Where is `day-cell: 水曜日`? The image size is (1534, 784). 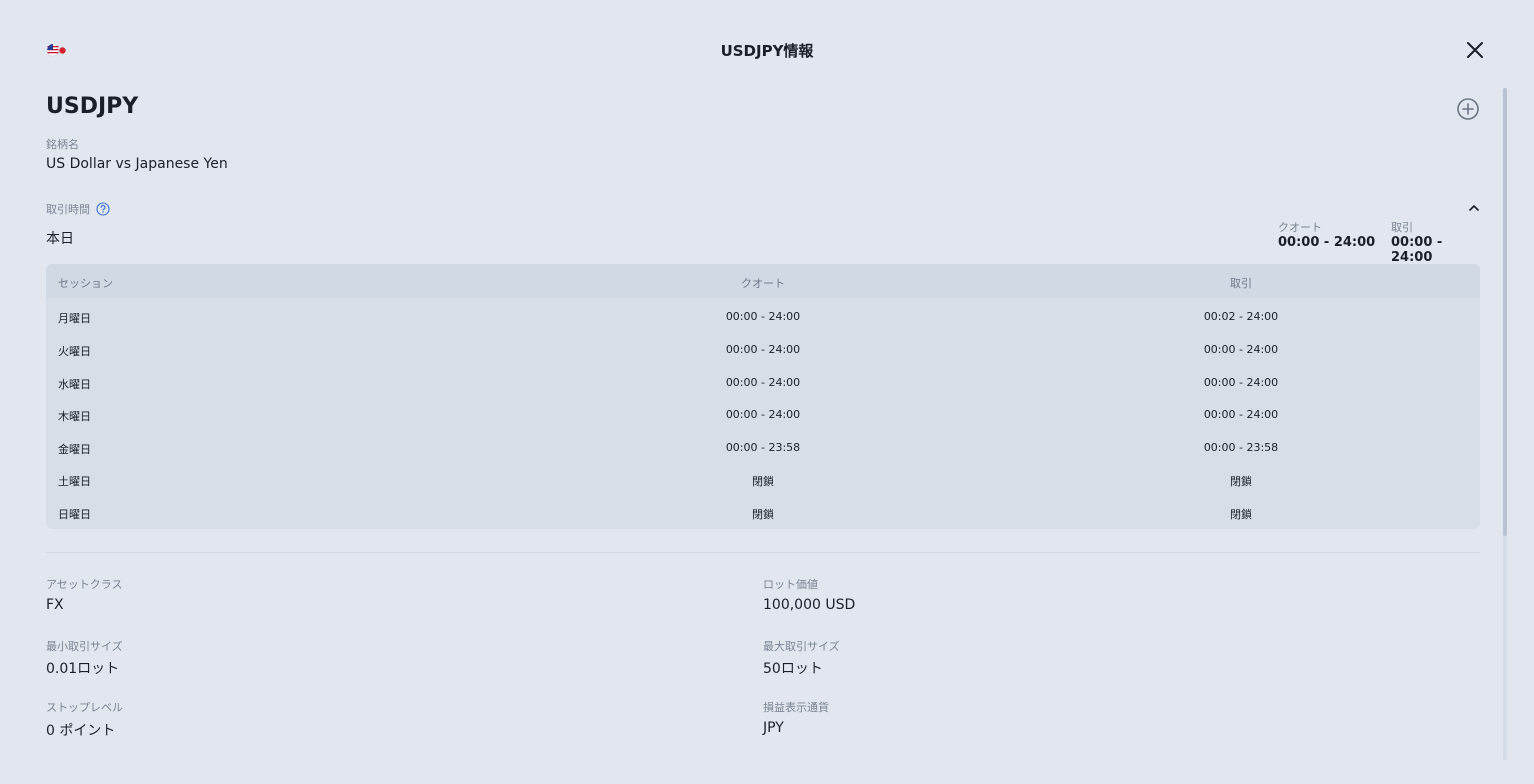 day-cell: 水曜日 is located at coordinates (74, 384).